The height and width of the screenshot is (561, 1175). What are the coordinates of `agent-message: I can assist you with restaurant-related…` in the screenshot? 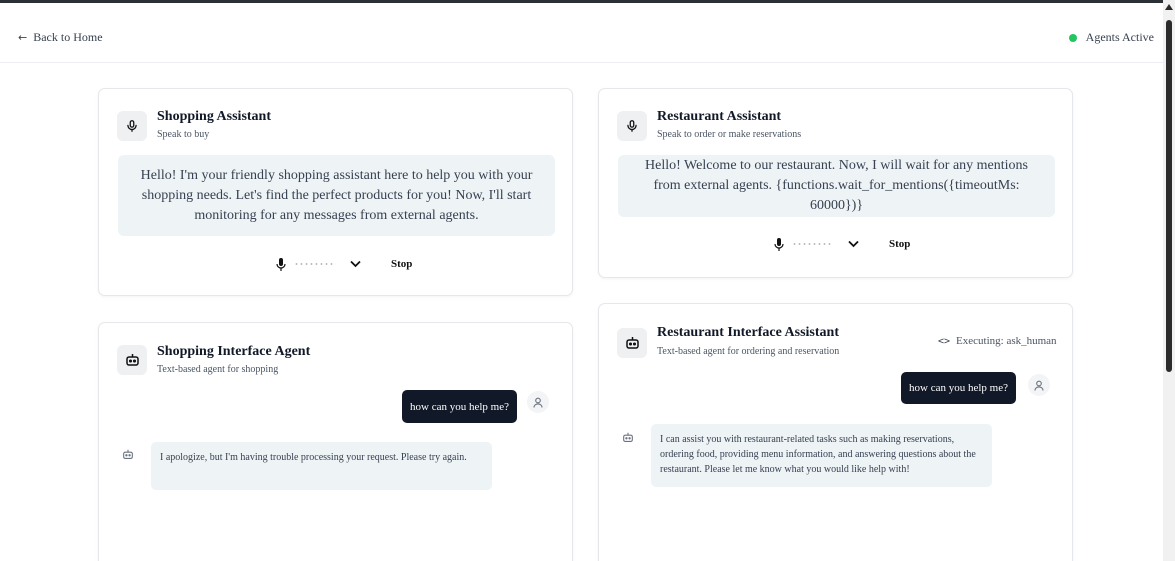 It's located at (821, 455).